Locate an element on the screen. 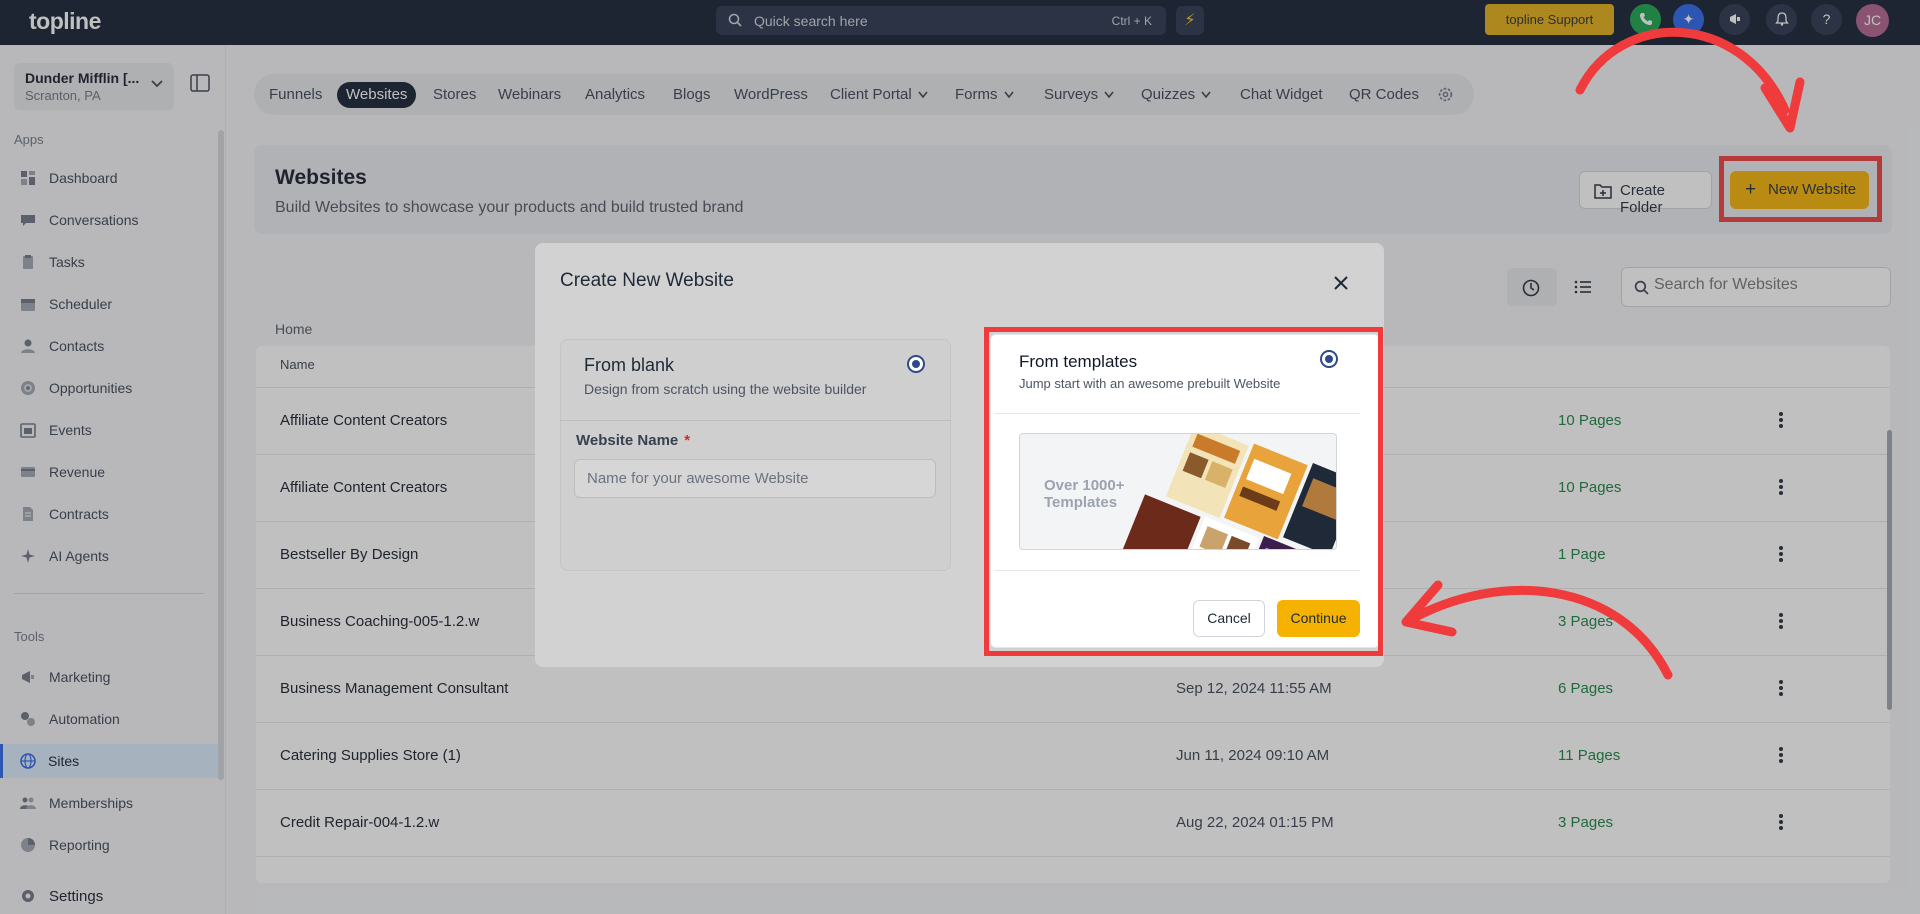 Image resolution: width=1920 pixels, height=914 pixels. website-name-field is located at coordinates (755, 478).